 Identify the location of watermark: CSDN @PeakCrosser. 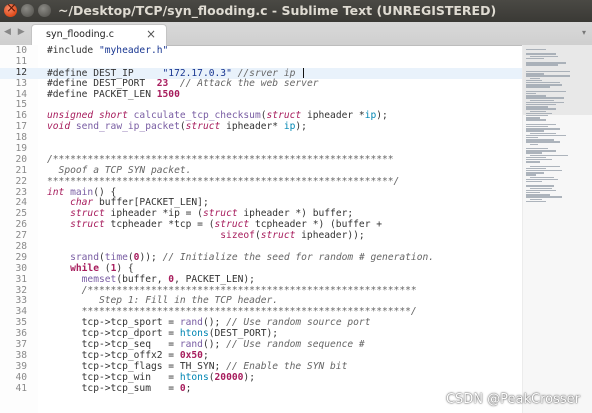
(512, 399).